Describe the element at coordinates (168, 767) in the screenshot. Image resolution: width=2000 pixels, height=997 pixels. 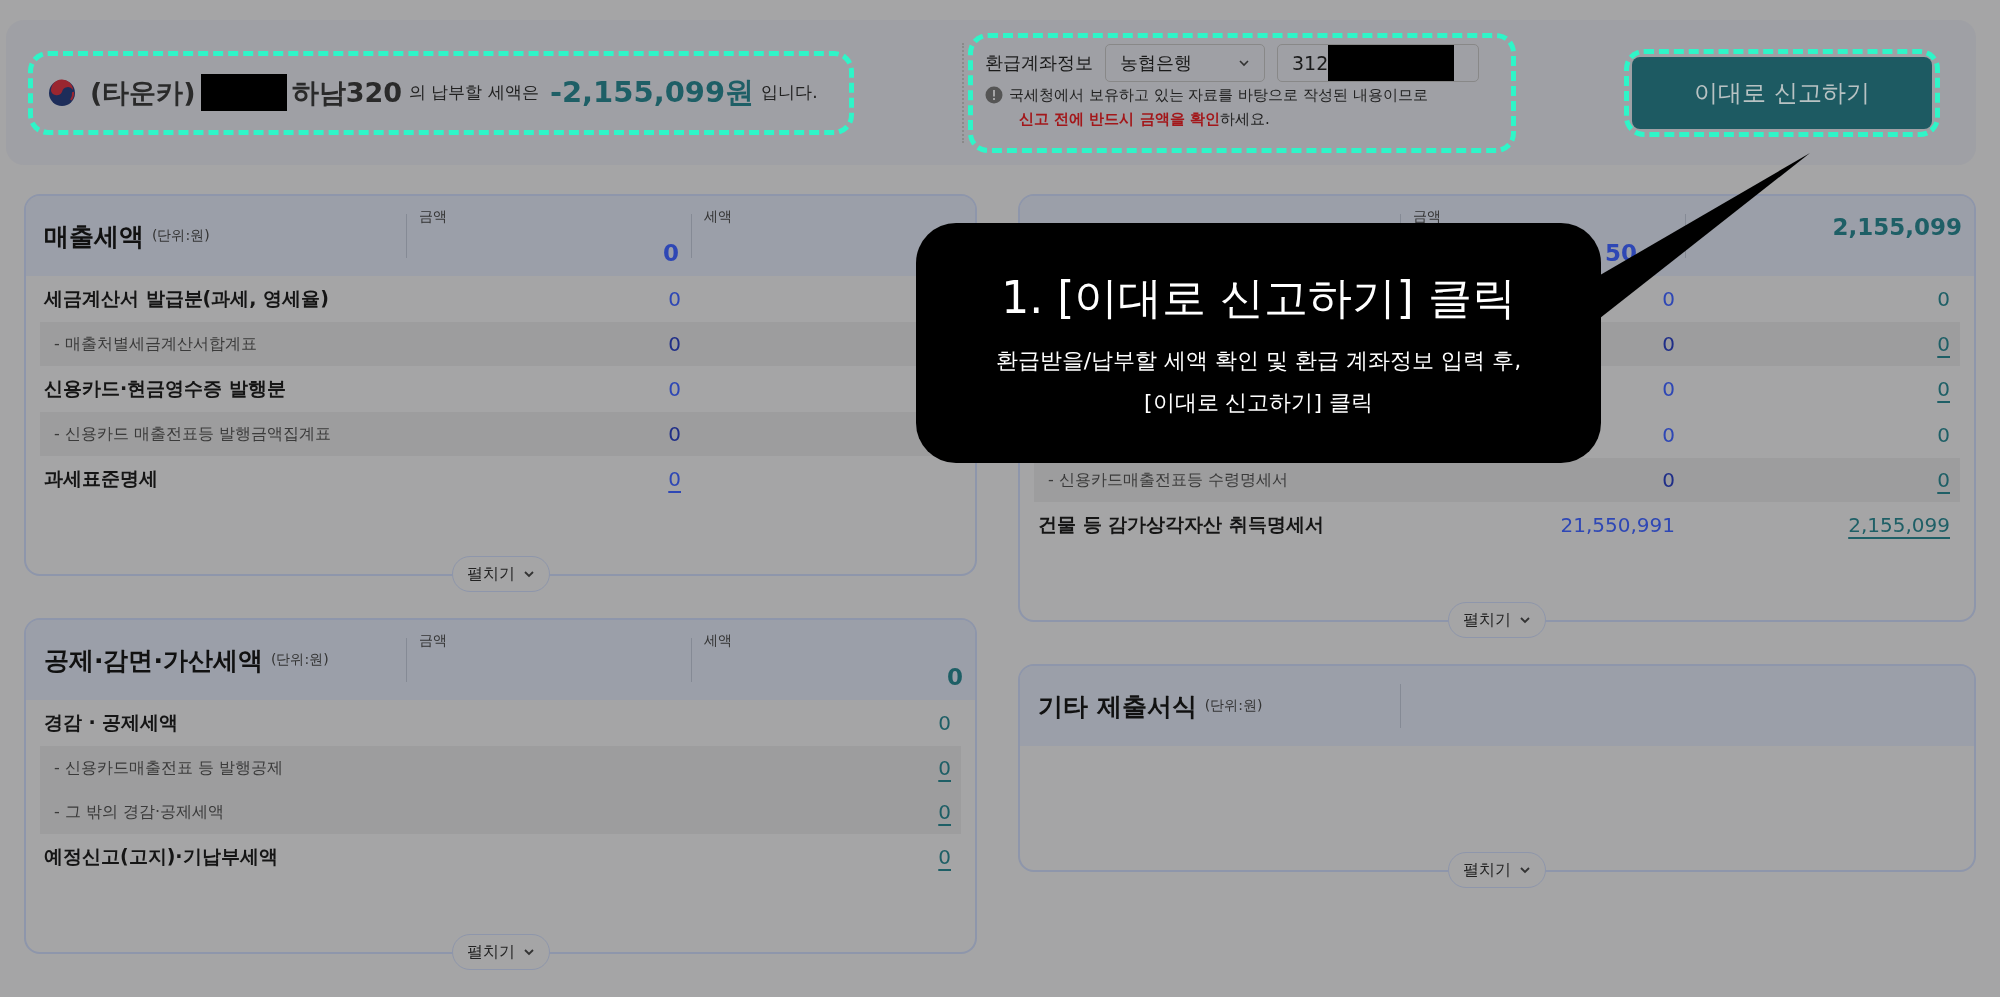
I see `row-label: - 신용카드매출전표 등 발행공제` at that location.